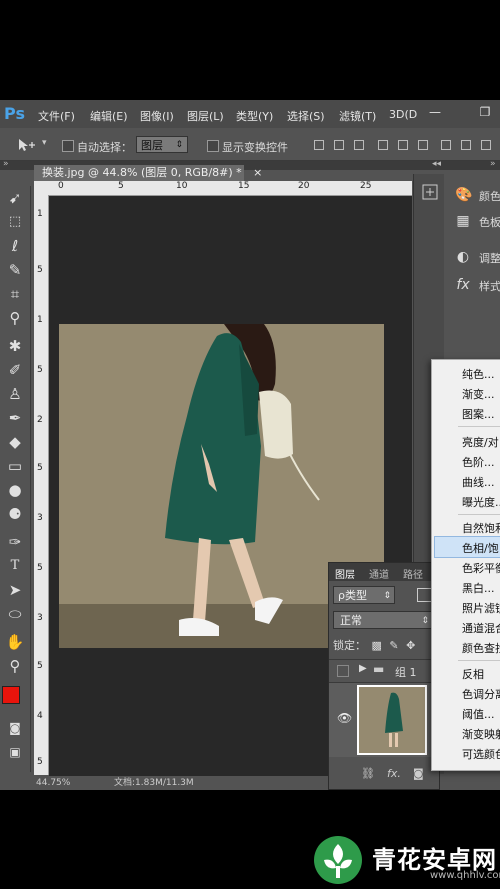 The height and width of the screenshot is (889, 500). I want to click on minimize-icon: —, so click(435, 112).